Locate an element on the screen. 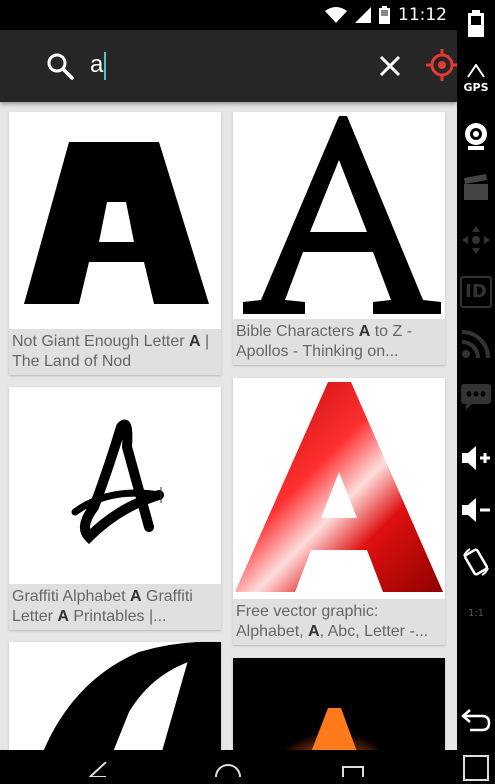  status-time: 11:12 is located at coordinates (422, 15).